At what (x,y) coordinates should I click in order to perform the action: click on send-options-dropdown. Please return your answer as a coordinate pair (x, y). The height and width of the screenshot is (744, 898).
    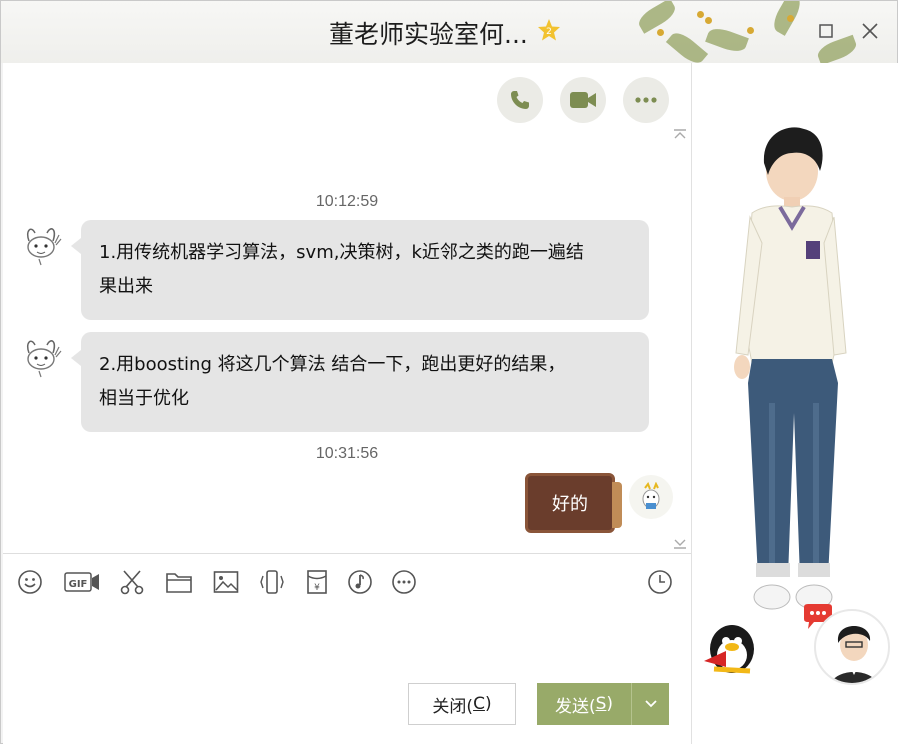
    Looking at the image, I should click on (650, 704).